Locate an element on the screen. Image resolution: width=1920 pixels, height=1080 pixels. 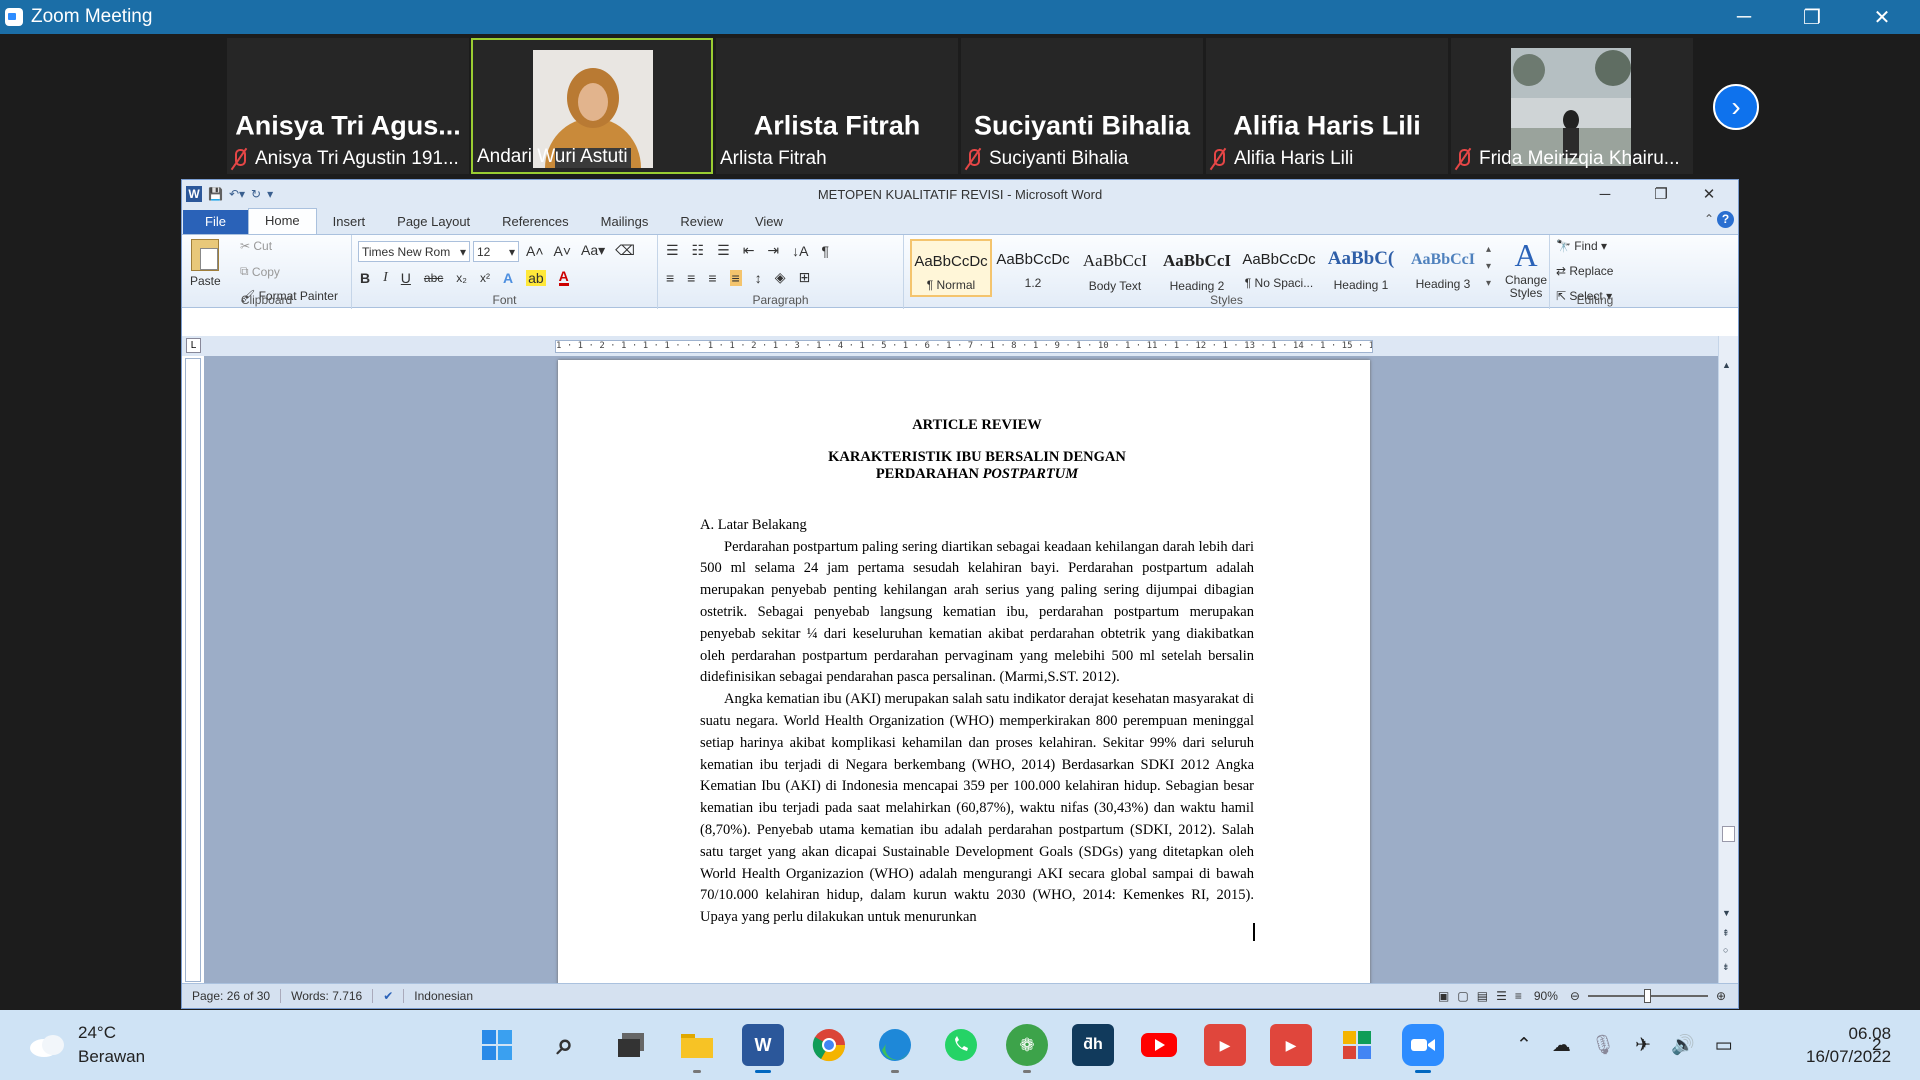
decrease-indent-icon: ⇤ is located at coordinates (749, 250).